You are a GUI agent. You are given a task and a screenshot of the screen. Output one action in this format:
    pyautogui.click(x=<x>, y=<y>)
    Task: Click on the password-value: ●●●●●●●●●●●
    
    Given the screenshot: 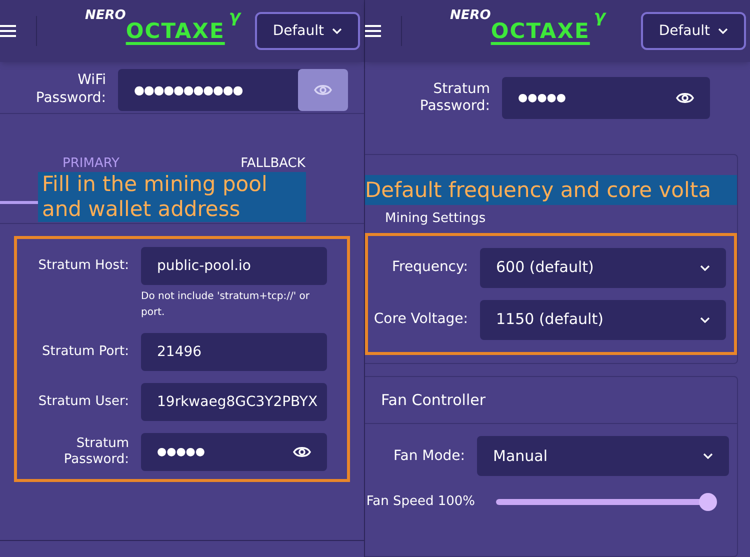 What is the action you would take?
    pyautogui.click(x=188, y=90)
    